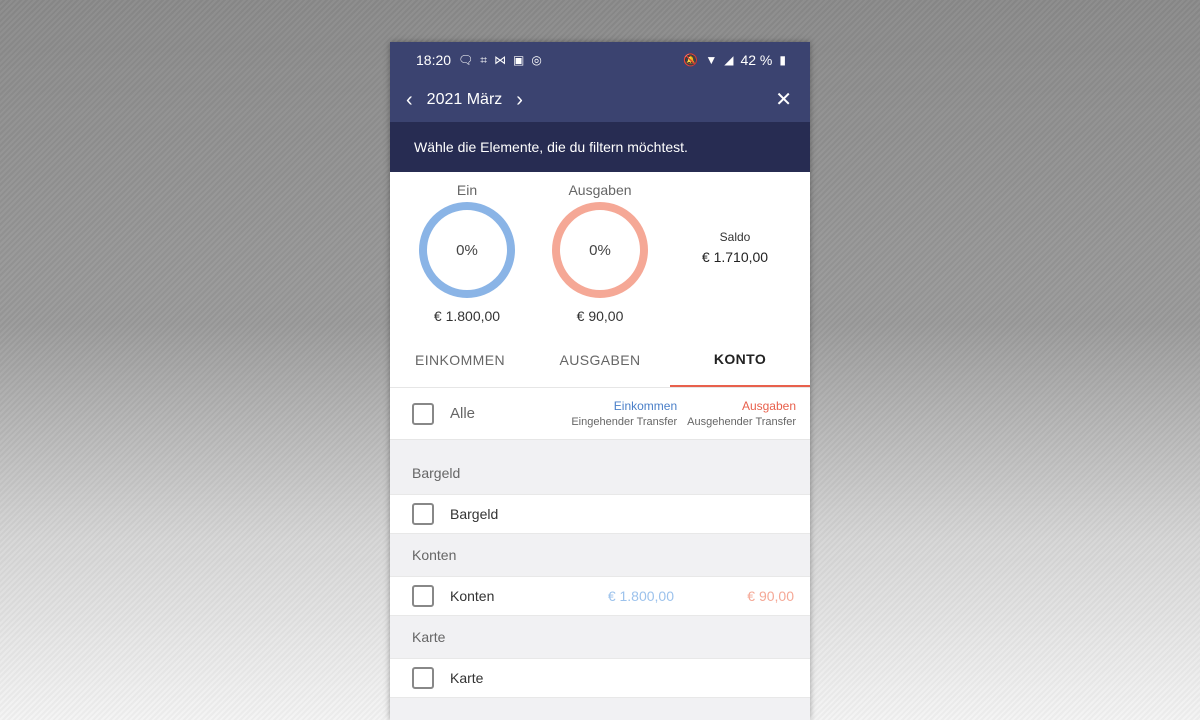  Describe the element at coordinates (519, 60) in the screenshot. I see `tvp-icon: ▣` at that location.